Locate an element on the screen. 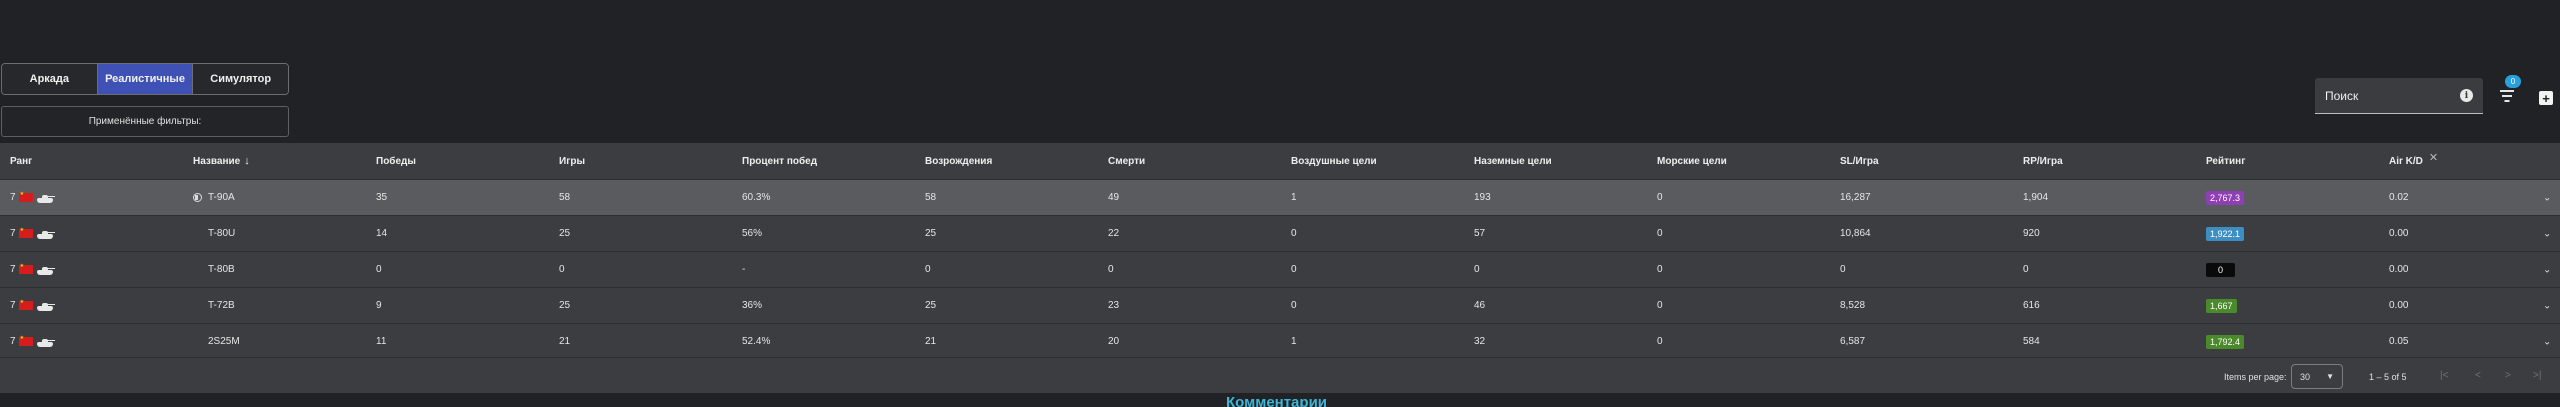 The height and width of the screenshot is (407, 2560). tab-simulator: Симулятор is located at coordinates (240, 79).